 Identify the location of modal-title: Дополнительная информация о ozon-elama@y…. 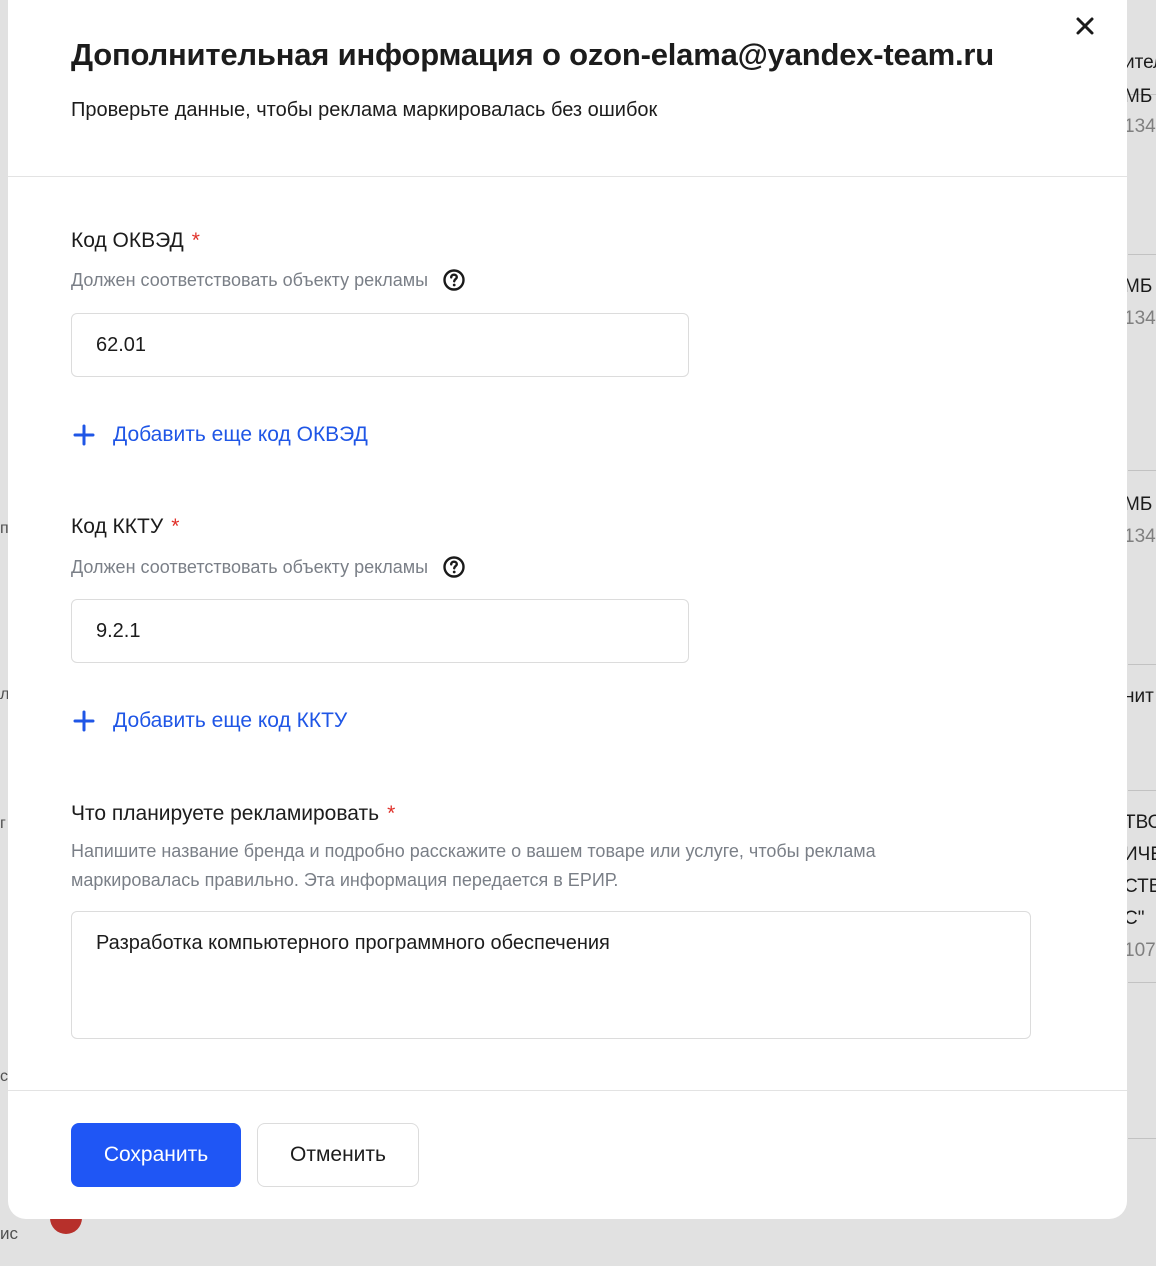
(532, 54).